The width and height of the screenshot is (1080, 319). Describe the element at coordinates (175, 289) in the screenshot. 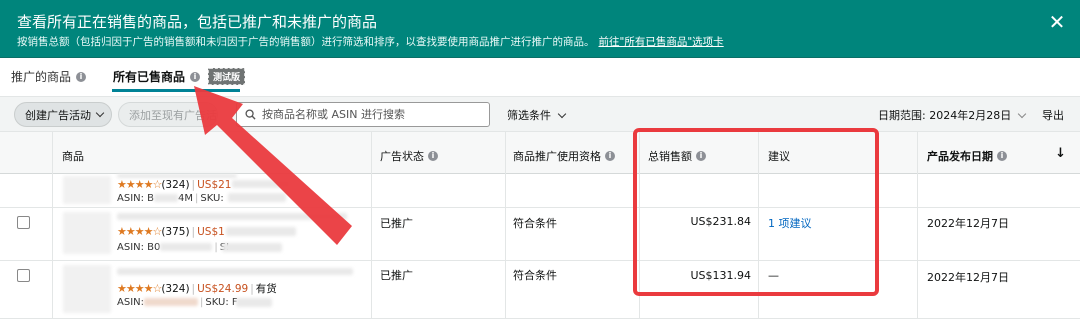

I see `review-count: (324)` at that location.